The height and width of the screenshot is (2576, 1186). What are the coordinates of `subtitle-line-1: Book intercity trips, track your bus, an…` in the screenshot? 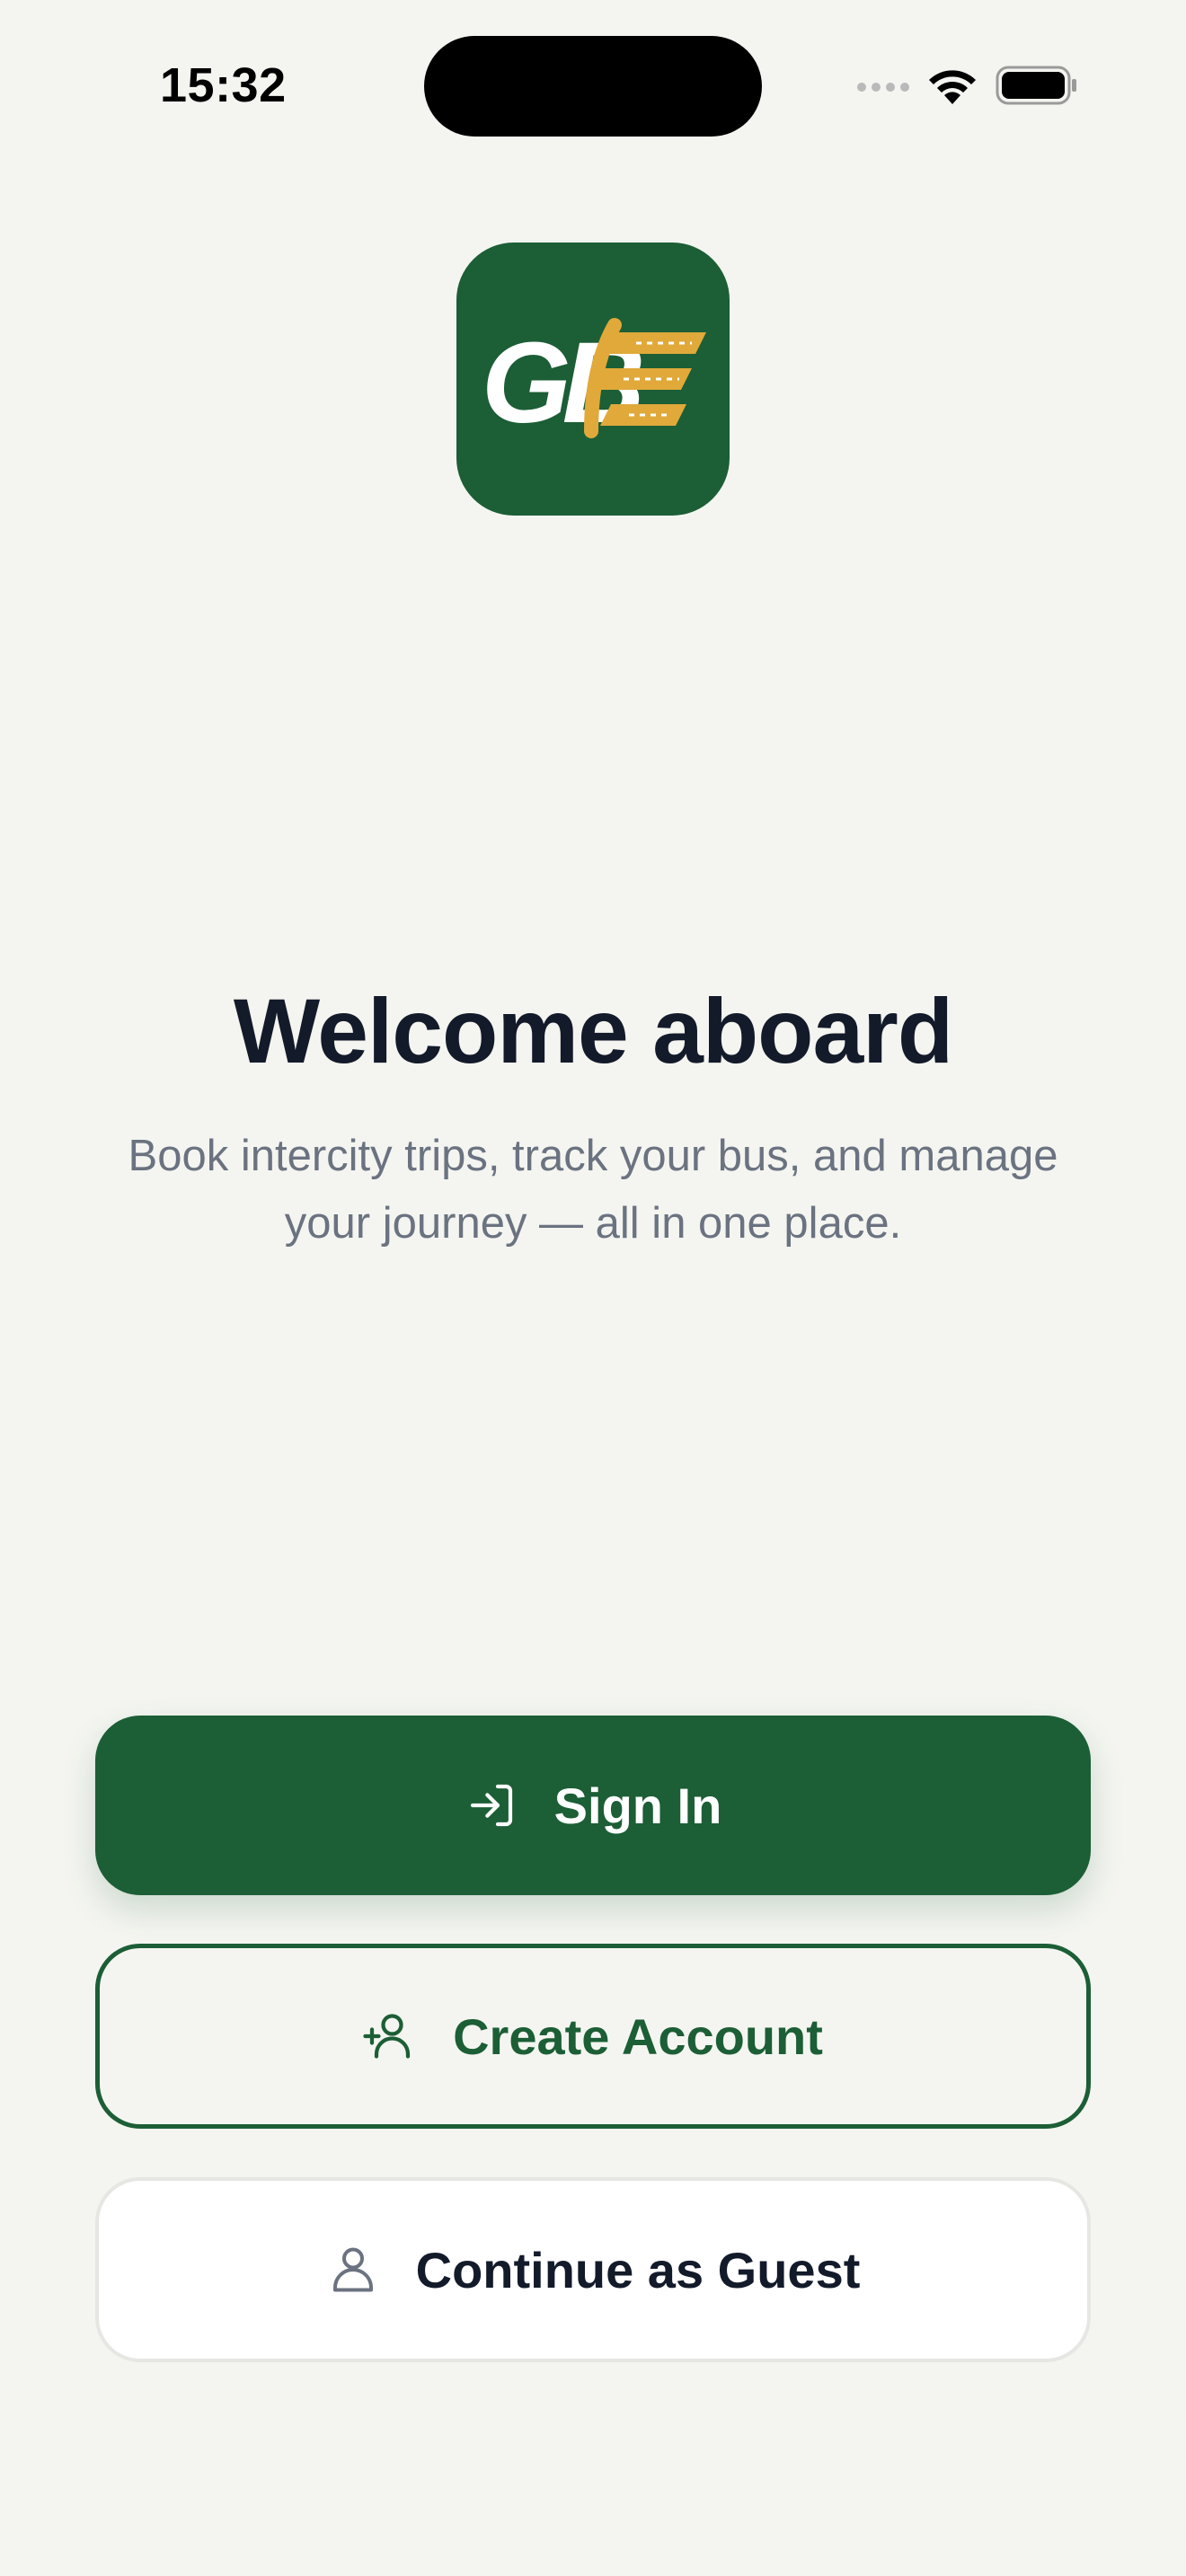 It's located at (593, 1156).